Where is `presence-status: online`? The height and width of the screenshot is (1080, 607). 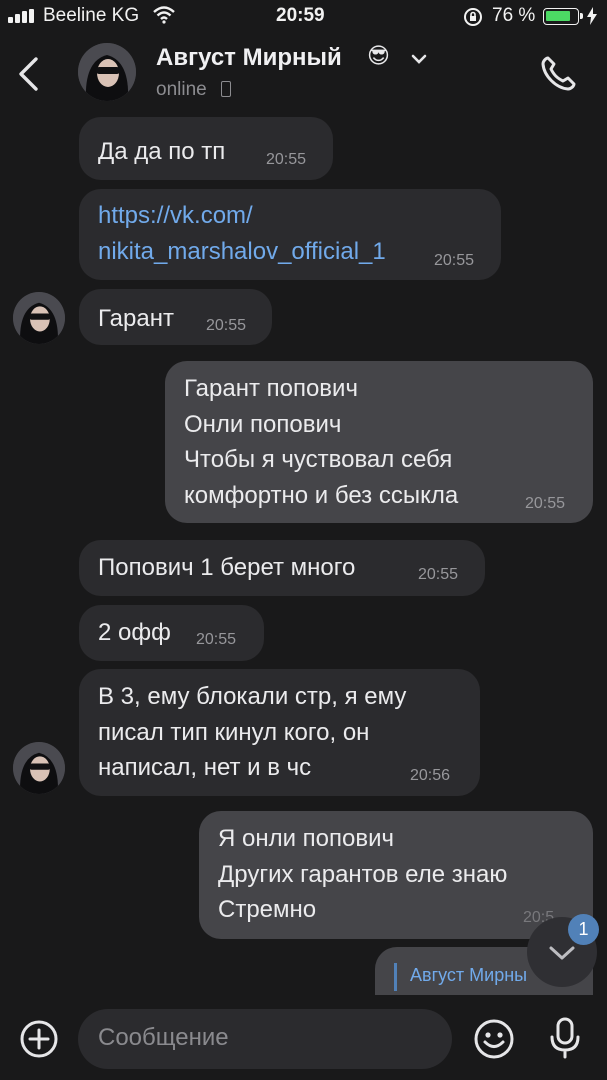
presence-status: online is located at coordinates (181, 89).